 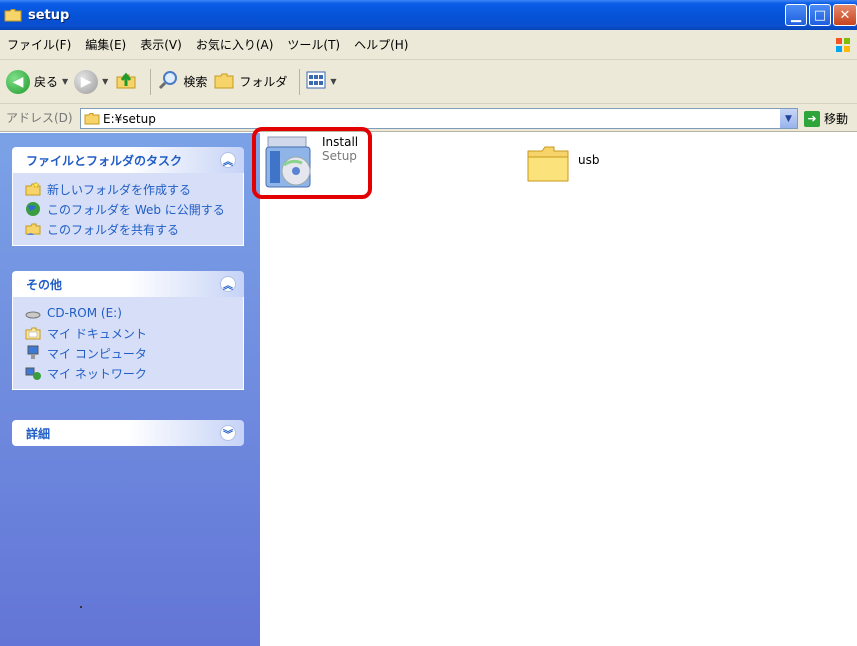 I want to click on folders-button: フォルダ, so click(x=250, y=81).